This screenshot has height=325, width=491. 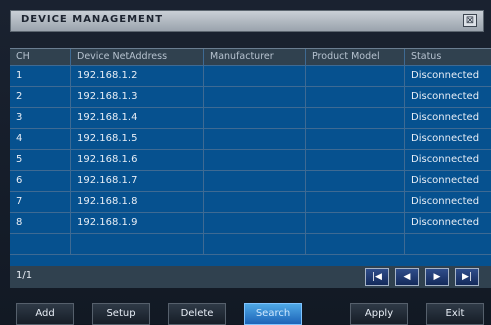 I want to click on table-row: 5 192.168.1.6 Disconnected, so click(x=250, y=160).